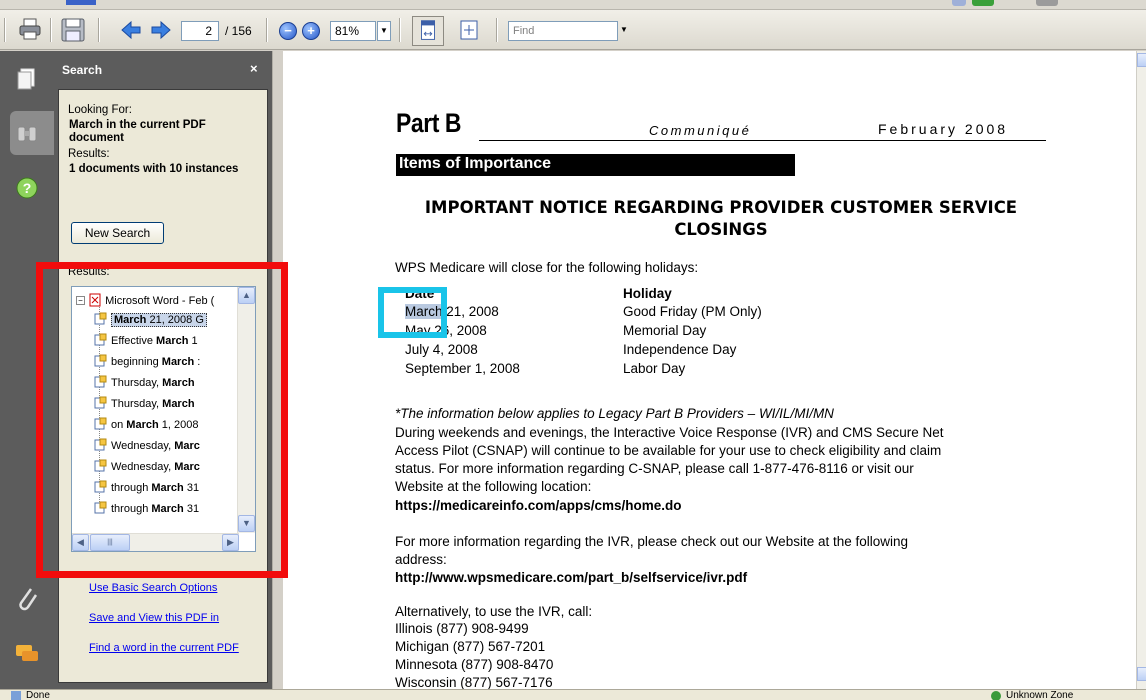  I want to click on save-view-pdf-link: Save and View this PDF in, so click(154, 618).